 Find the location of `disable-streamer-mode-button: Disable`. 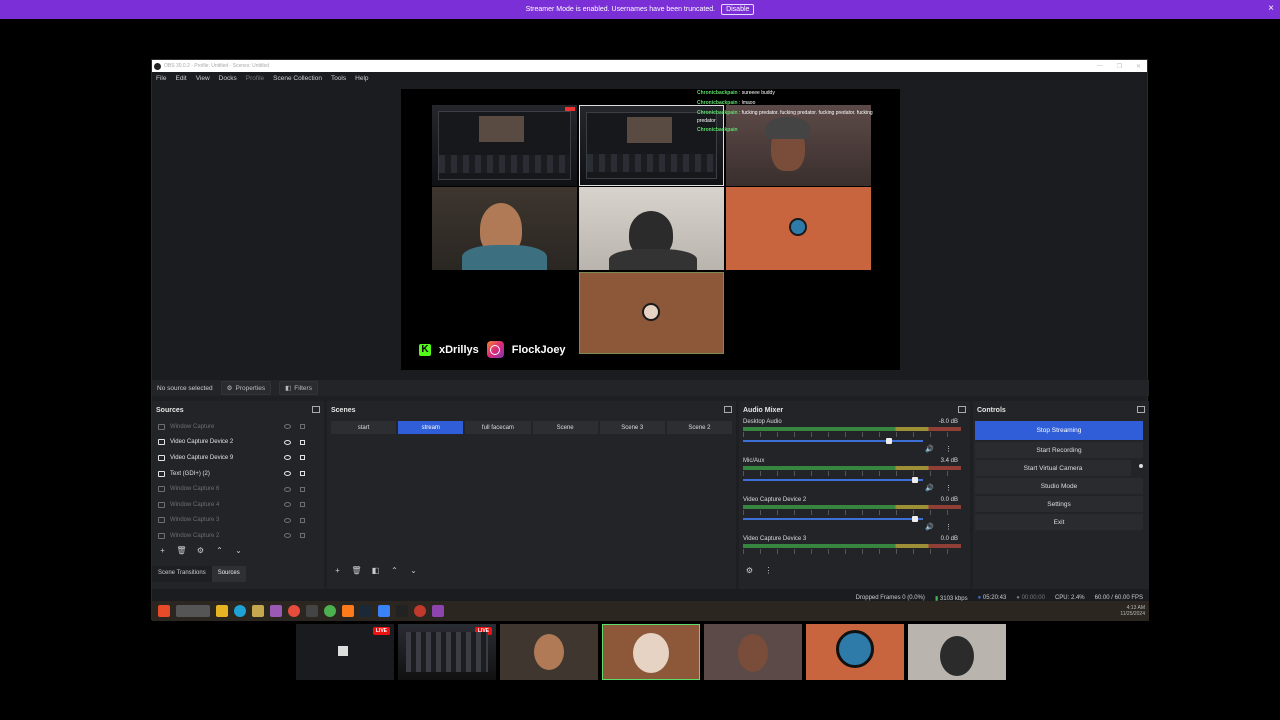

disable-streamer-mode-button: Disable is located at coordinates (738, 9).